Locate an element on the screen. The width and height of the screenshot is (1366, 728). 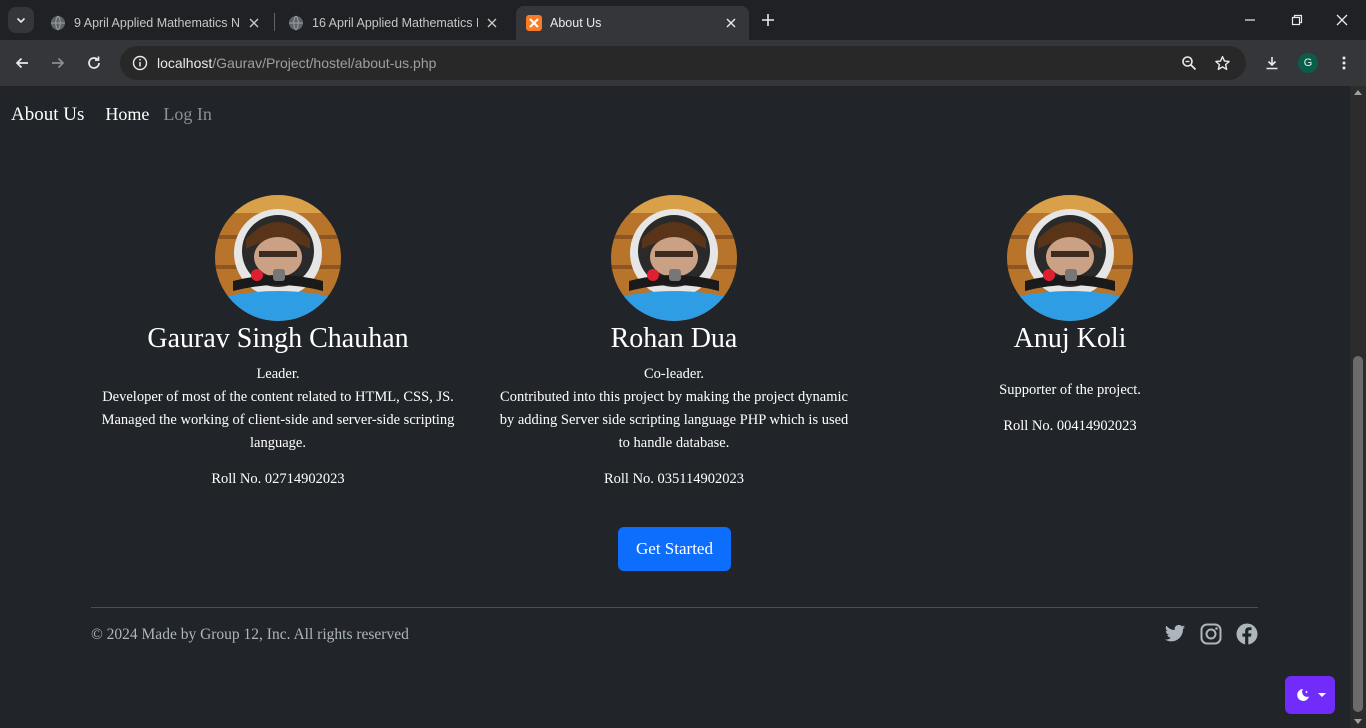
nav-link-login: Log In is located at coordinates (187, 114).